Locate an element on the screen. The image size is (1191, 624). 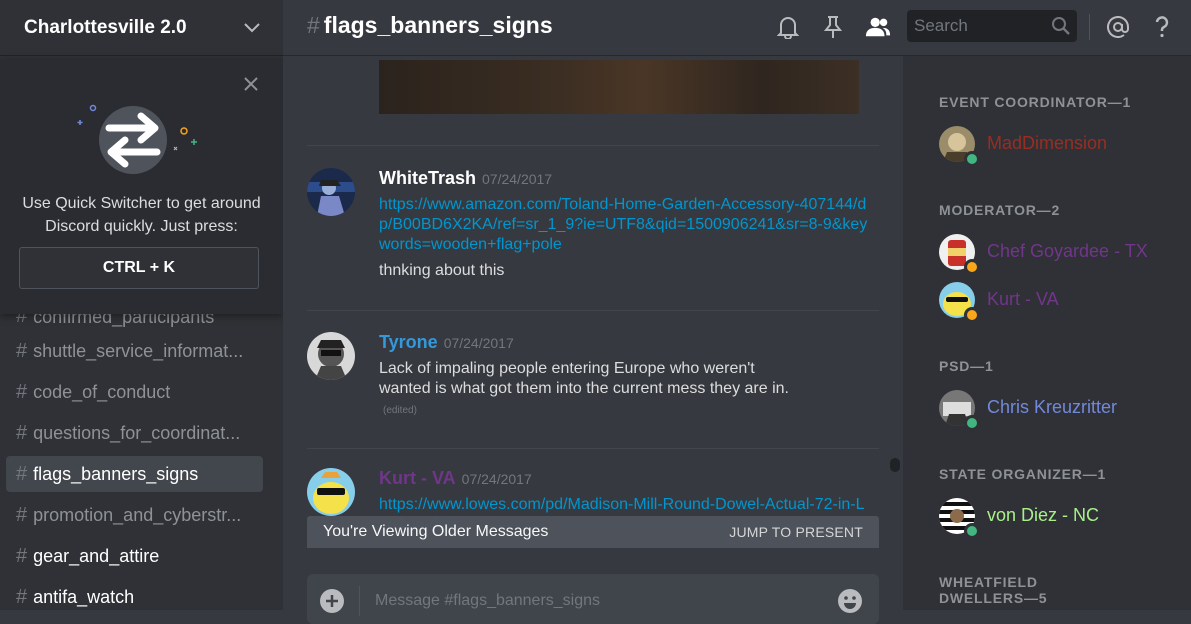
channel-header: # flags_banners_signs Search is located at coordinates (737, 28).